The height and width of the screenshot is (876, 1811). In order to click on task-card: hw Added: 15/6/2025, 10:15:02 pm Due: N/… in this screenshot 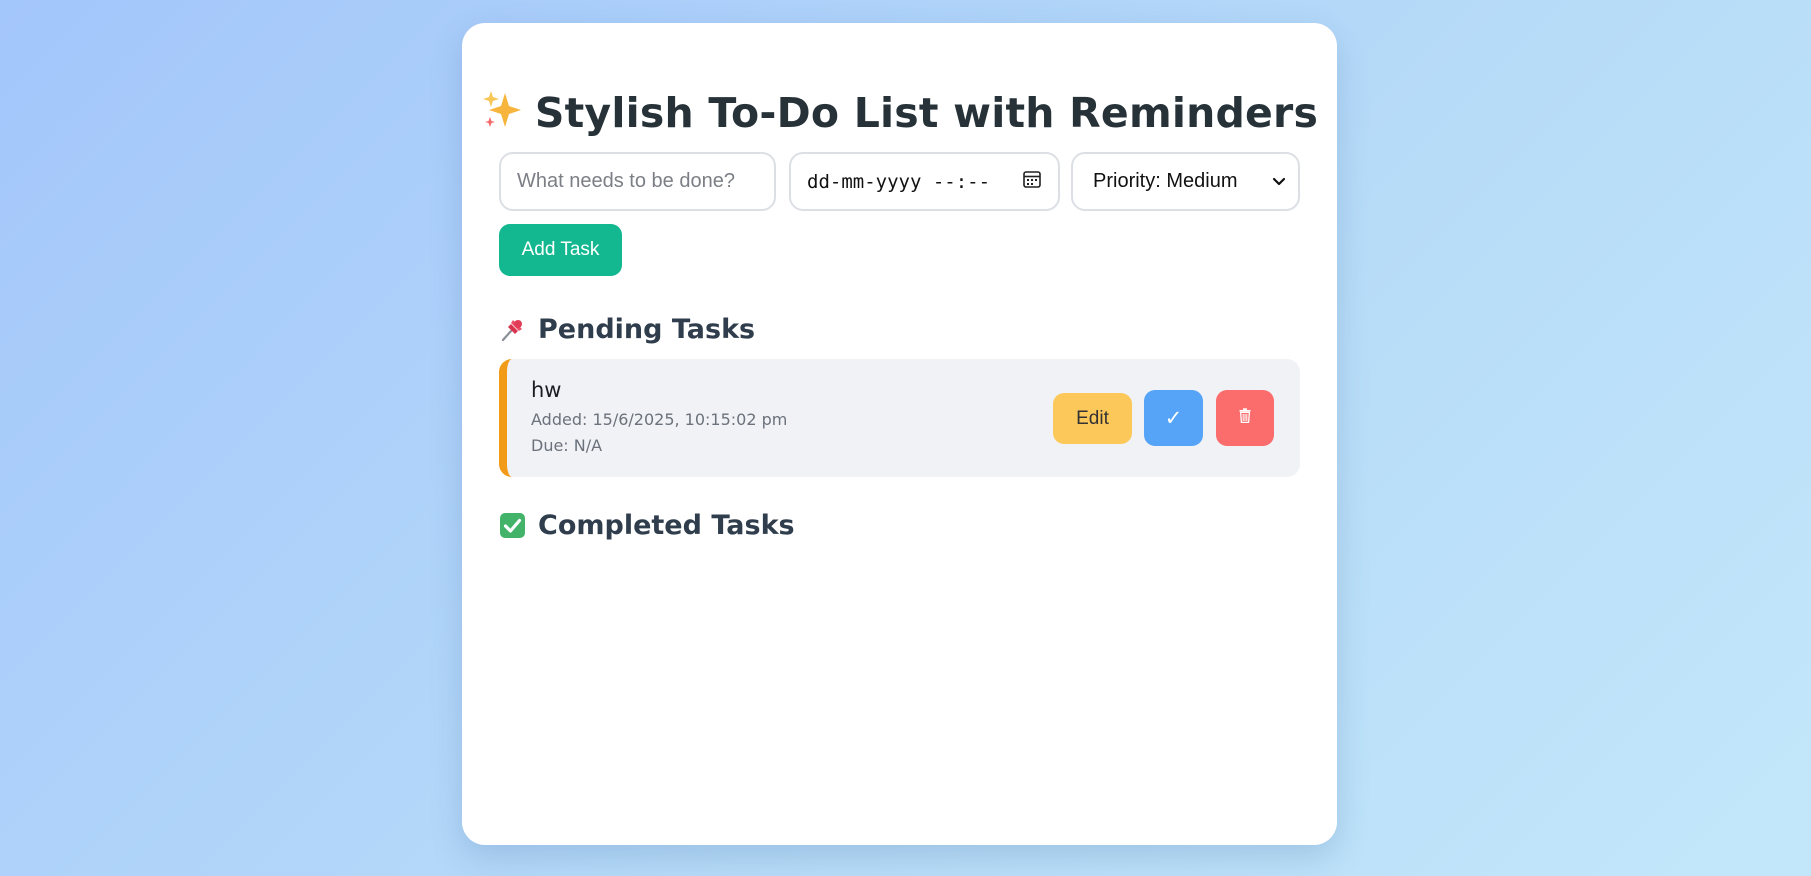, I will do `click(899, 418)`.